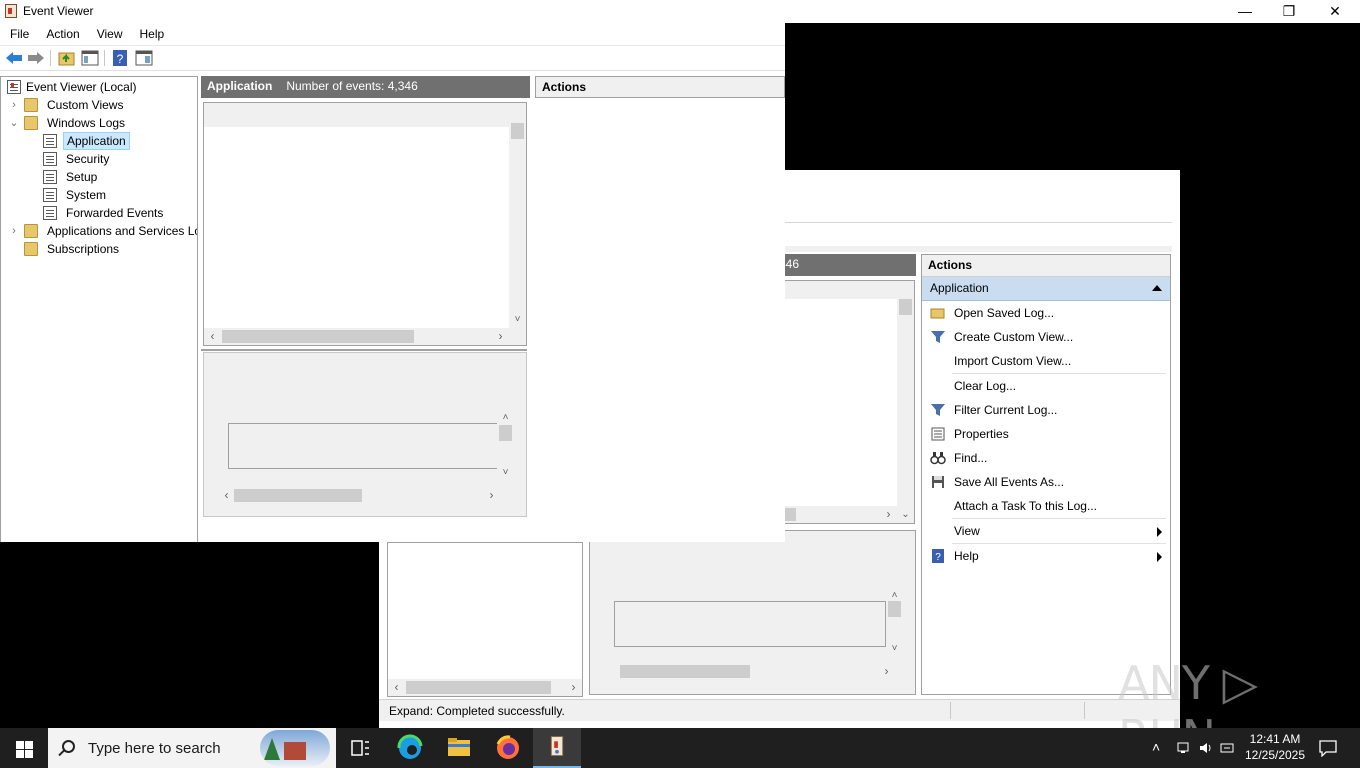  I want to click on show-hide-tree-icon, so click(90, 58).